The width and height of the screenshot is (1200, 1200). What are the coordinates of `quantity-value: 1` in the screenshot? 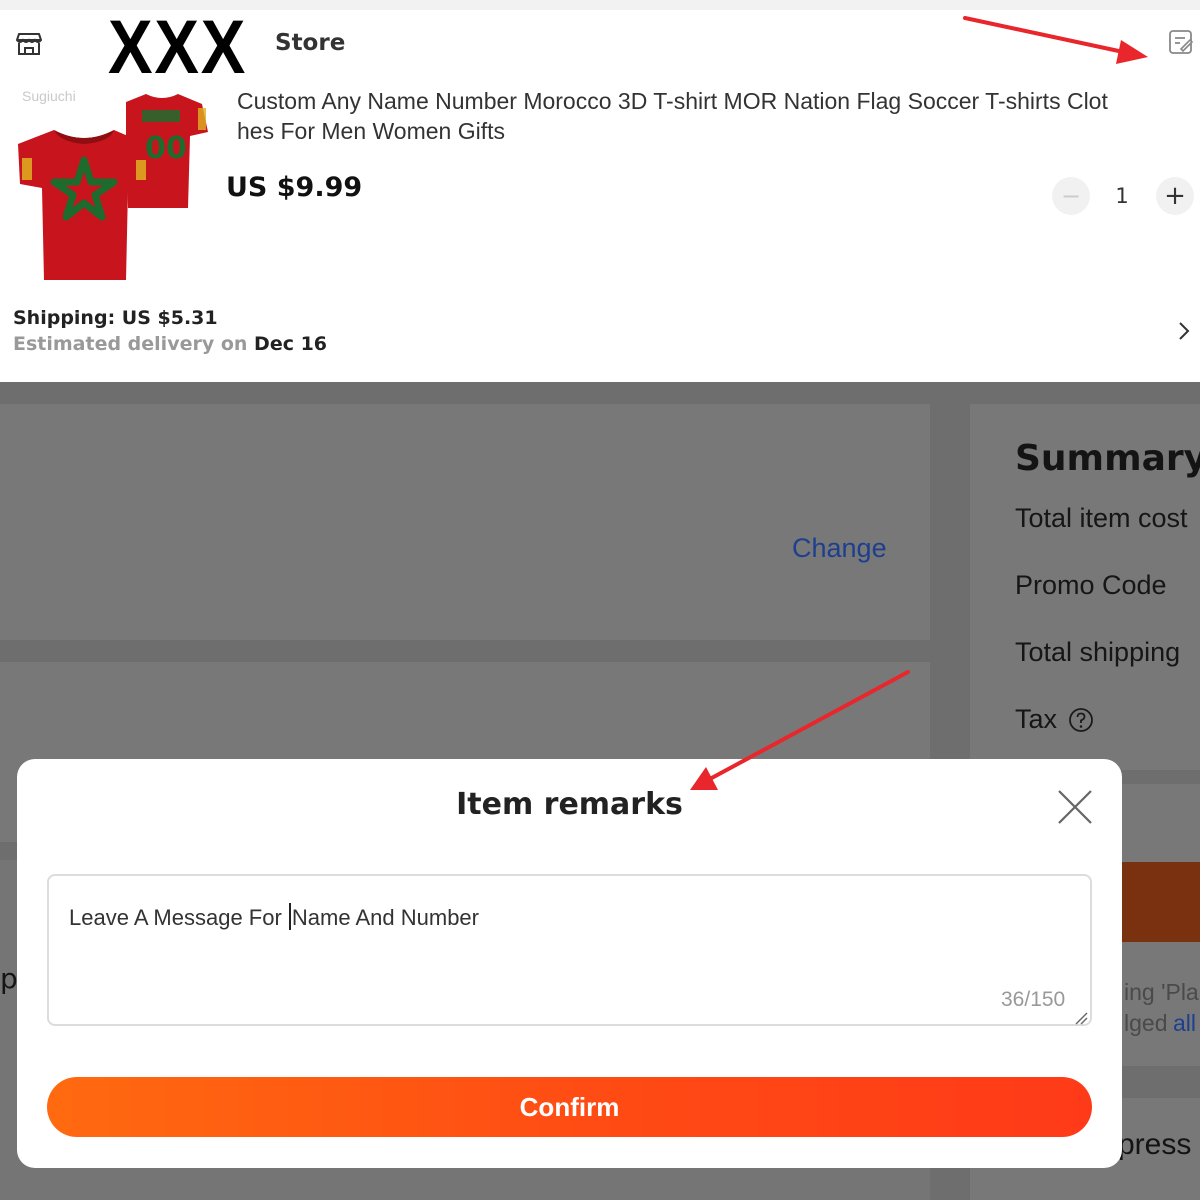 It's located at (1122, 196).